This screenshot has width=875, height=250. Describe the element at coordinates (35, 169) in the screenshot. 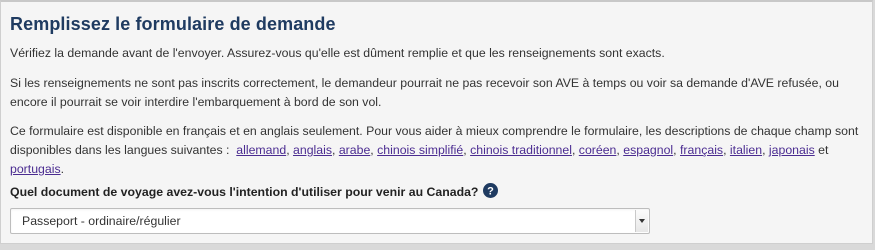

I see `language-link-portugais: portugais` at that location.